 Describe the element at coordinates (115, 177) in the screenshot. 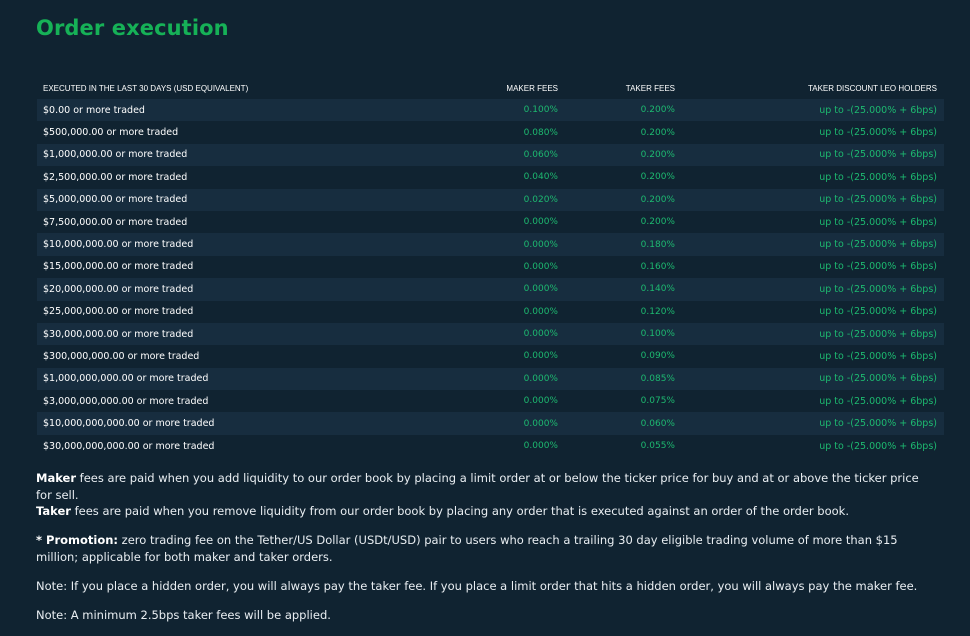

I see `volume-cell: $2,500,000.00 or more traded` at that location.